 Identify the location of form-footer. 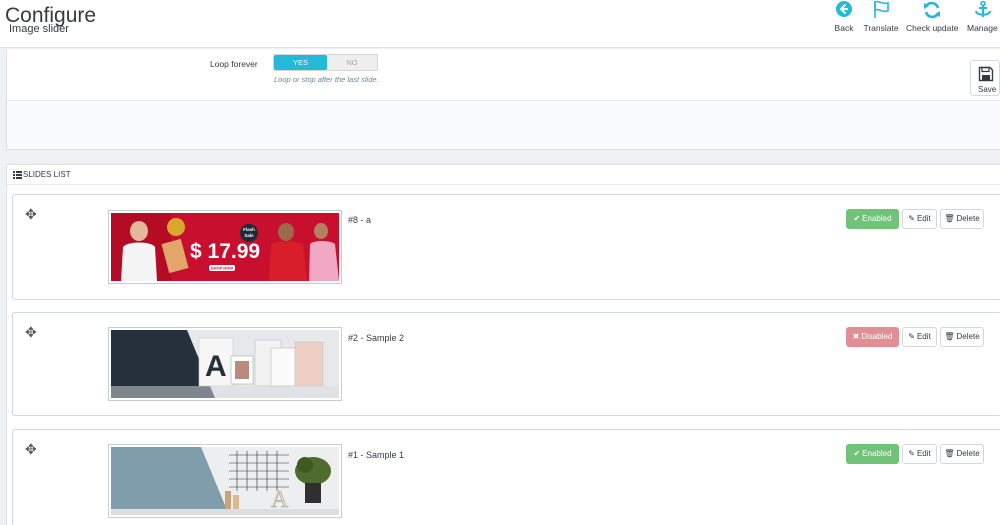
(503, 125).